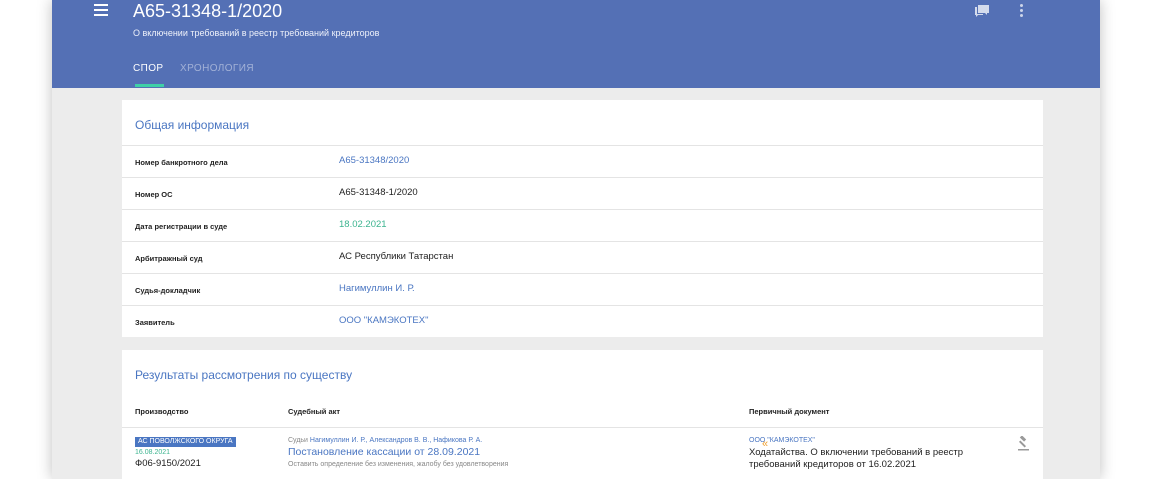  What do you see at coordinates (244, 375) in the screenshot?
I see `results-title: Результаты рассмотрения по существу` at bounding box center [244, 375].